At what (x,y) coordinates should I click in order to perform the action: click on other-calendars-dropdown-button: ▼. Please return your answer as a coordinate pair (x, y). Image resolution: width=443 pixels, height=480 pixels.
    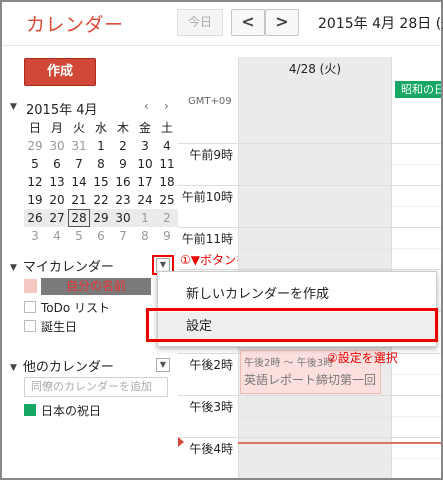
    Looking at the image, I should click on (163, 365).